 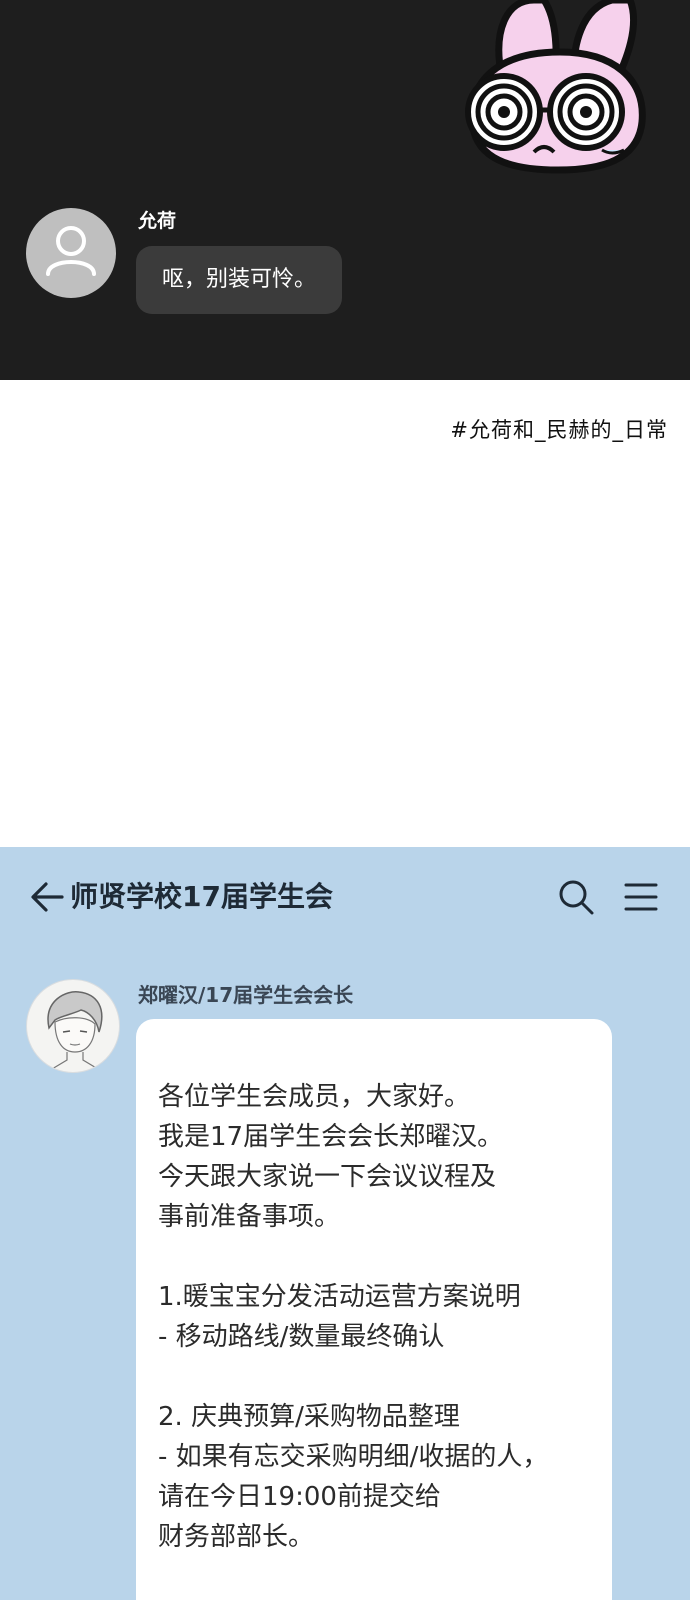 What do you see at coordinates (239, 280) in the screenshot?
I see `message-bubble: 呕，别装可怜。` at bounding box center [239, 280].